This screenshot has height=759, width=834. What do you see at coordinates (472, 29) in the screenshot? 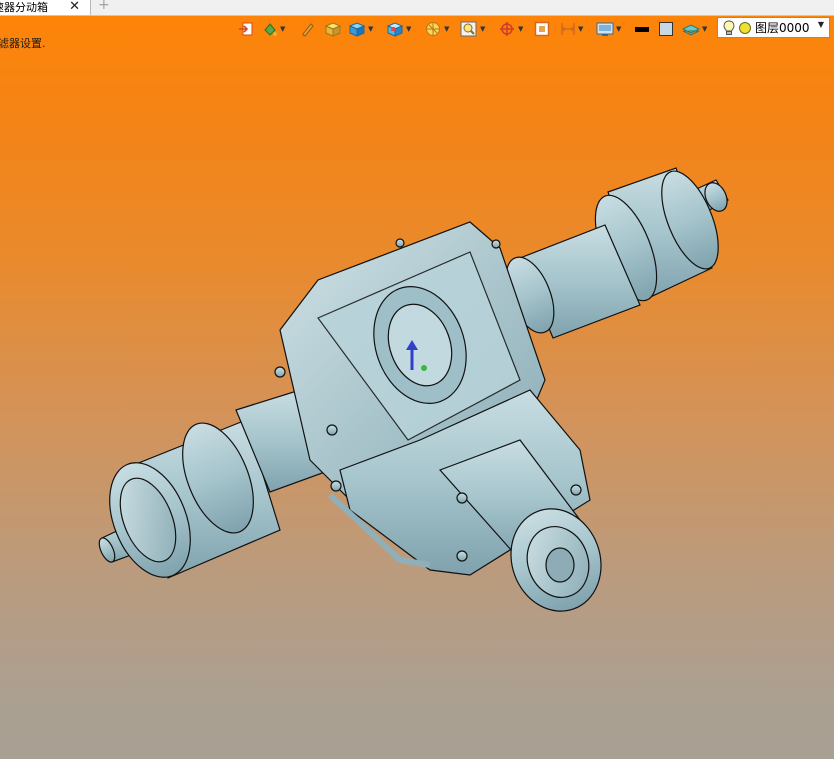
I see `zoom-fit-icon: ▼` at bounding box center [472, 29].